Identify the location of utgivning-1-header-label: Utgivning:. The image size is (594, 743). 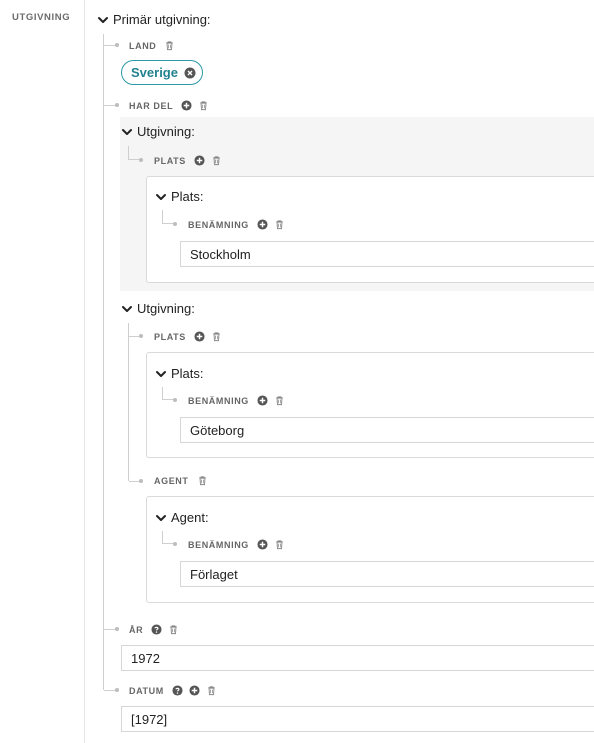
(166, 131).